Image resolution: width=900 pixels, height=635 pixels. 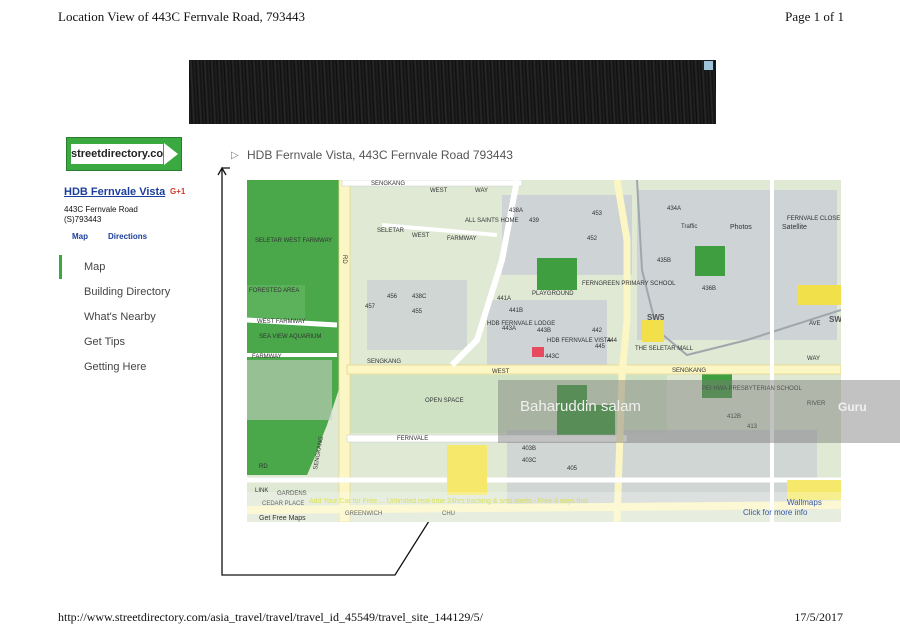 What do you see at coordinates (491, 221) in the screenshot?
I see `poi-label: ALL SAINTS HOME` at bounding box center [491, 221].